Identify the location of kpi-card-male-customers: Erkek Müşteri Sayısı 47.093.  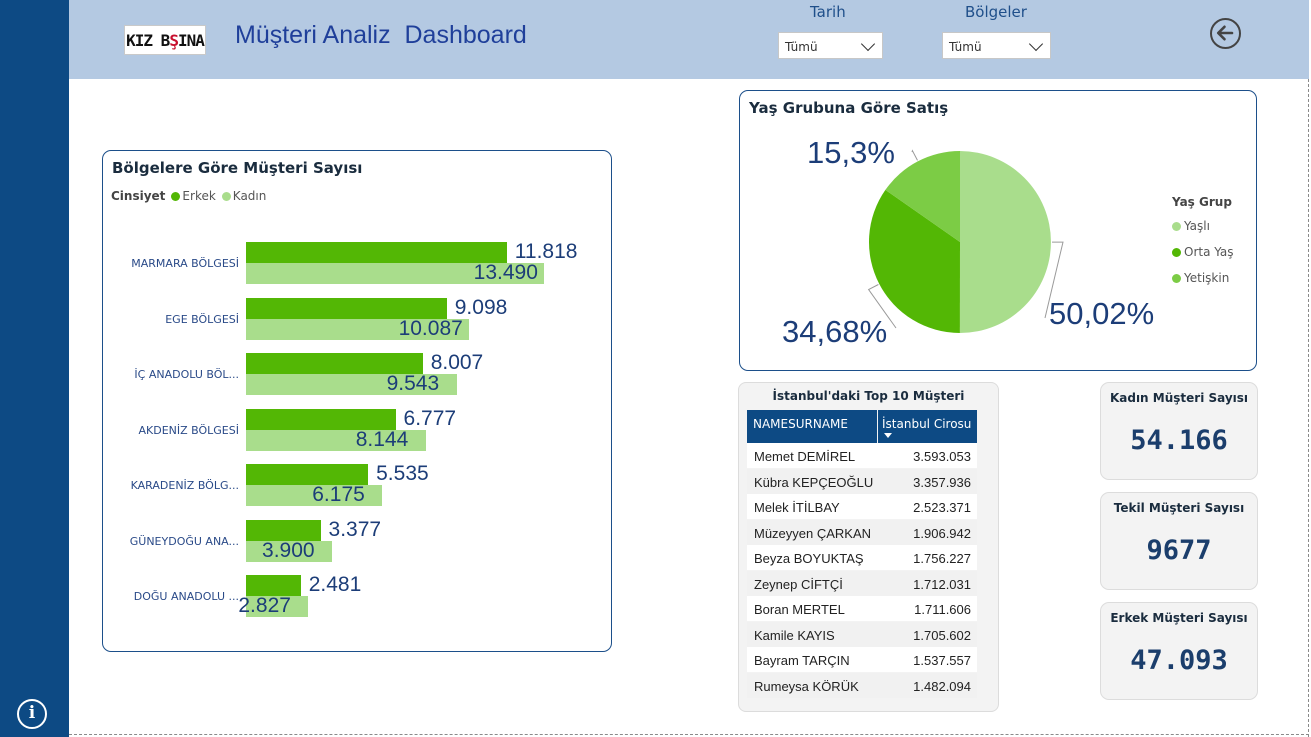
(1179, 651).